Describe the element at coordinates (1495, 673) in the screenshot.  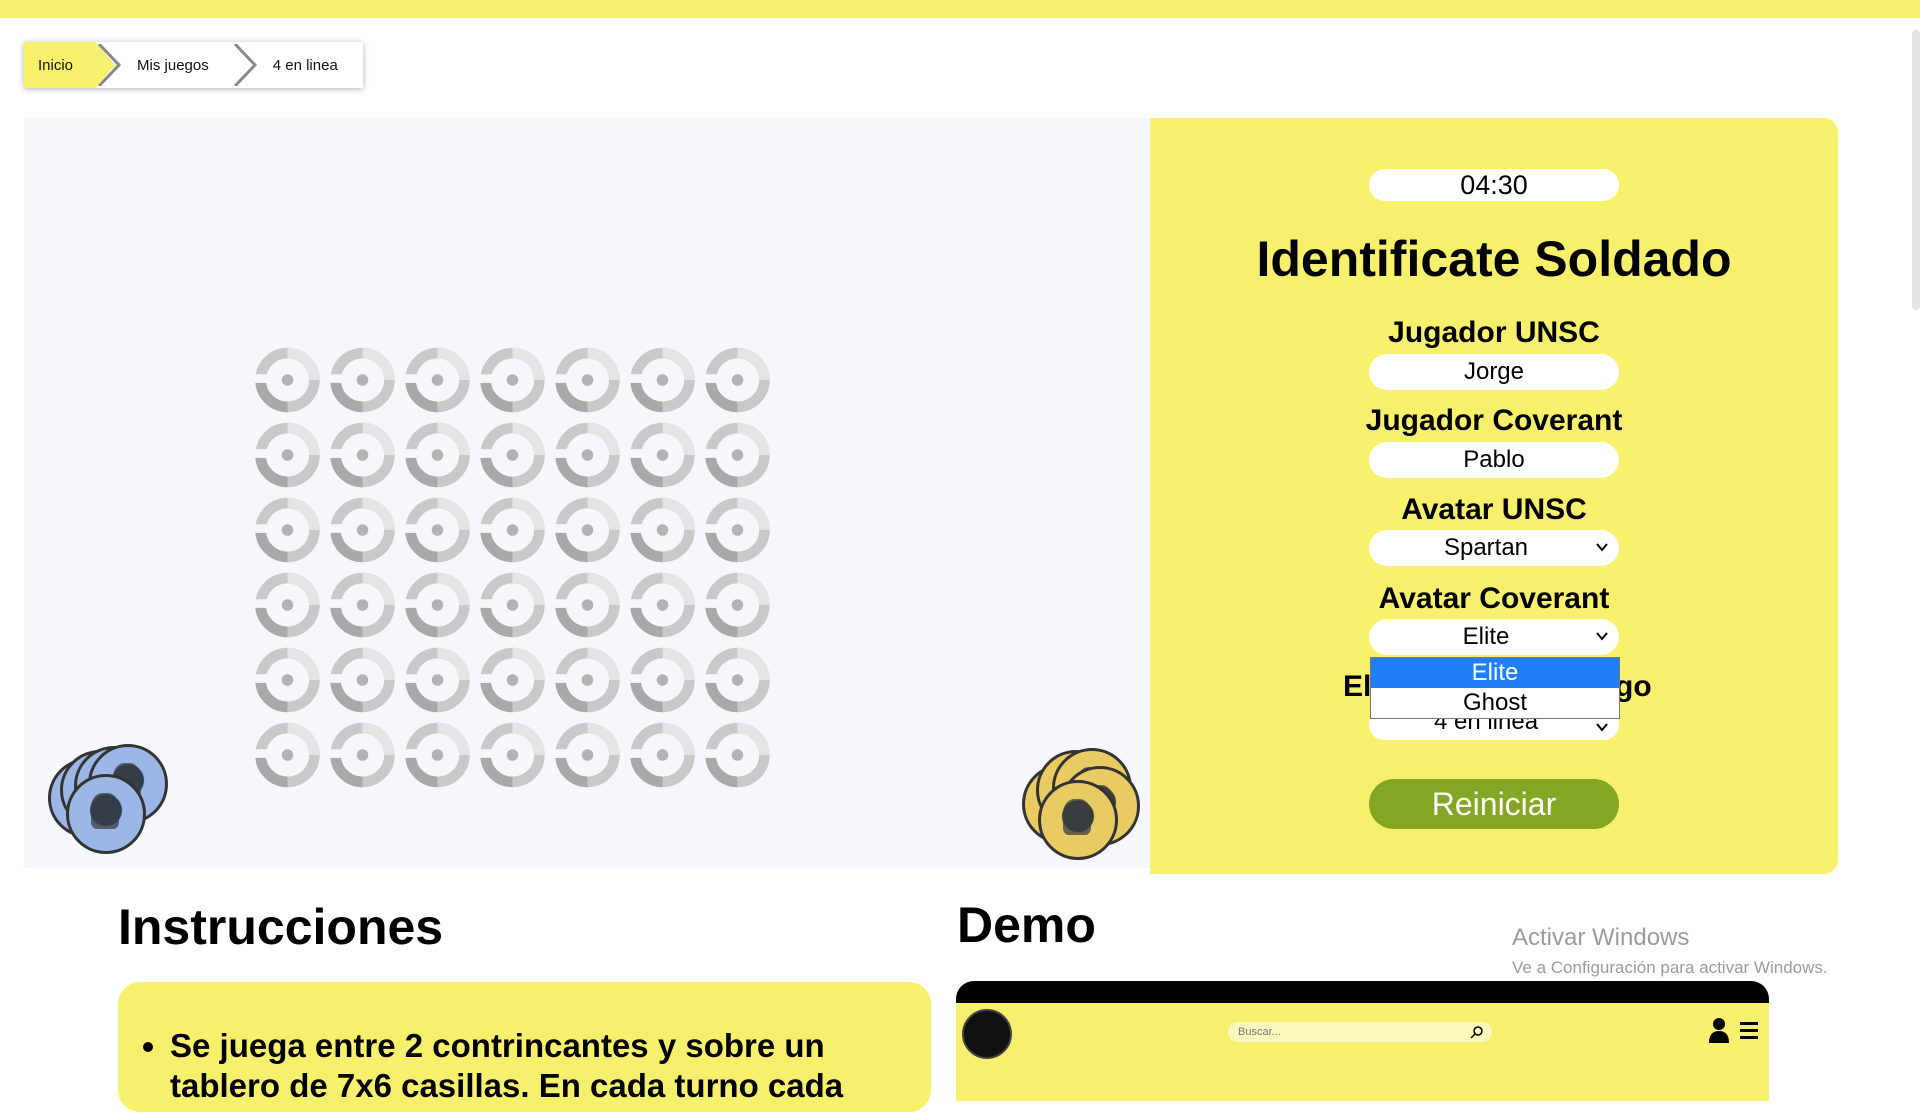
I see `dropdown-option-elite: Elite` at that location.